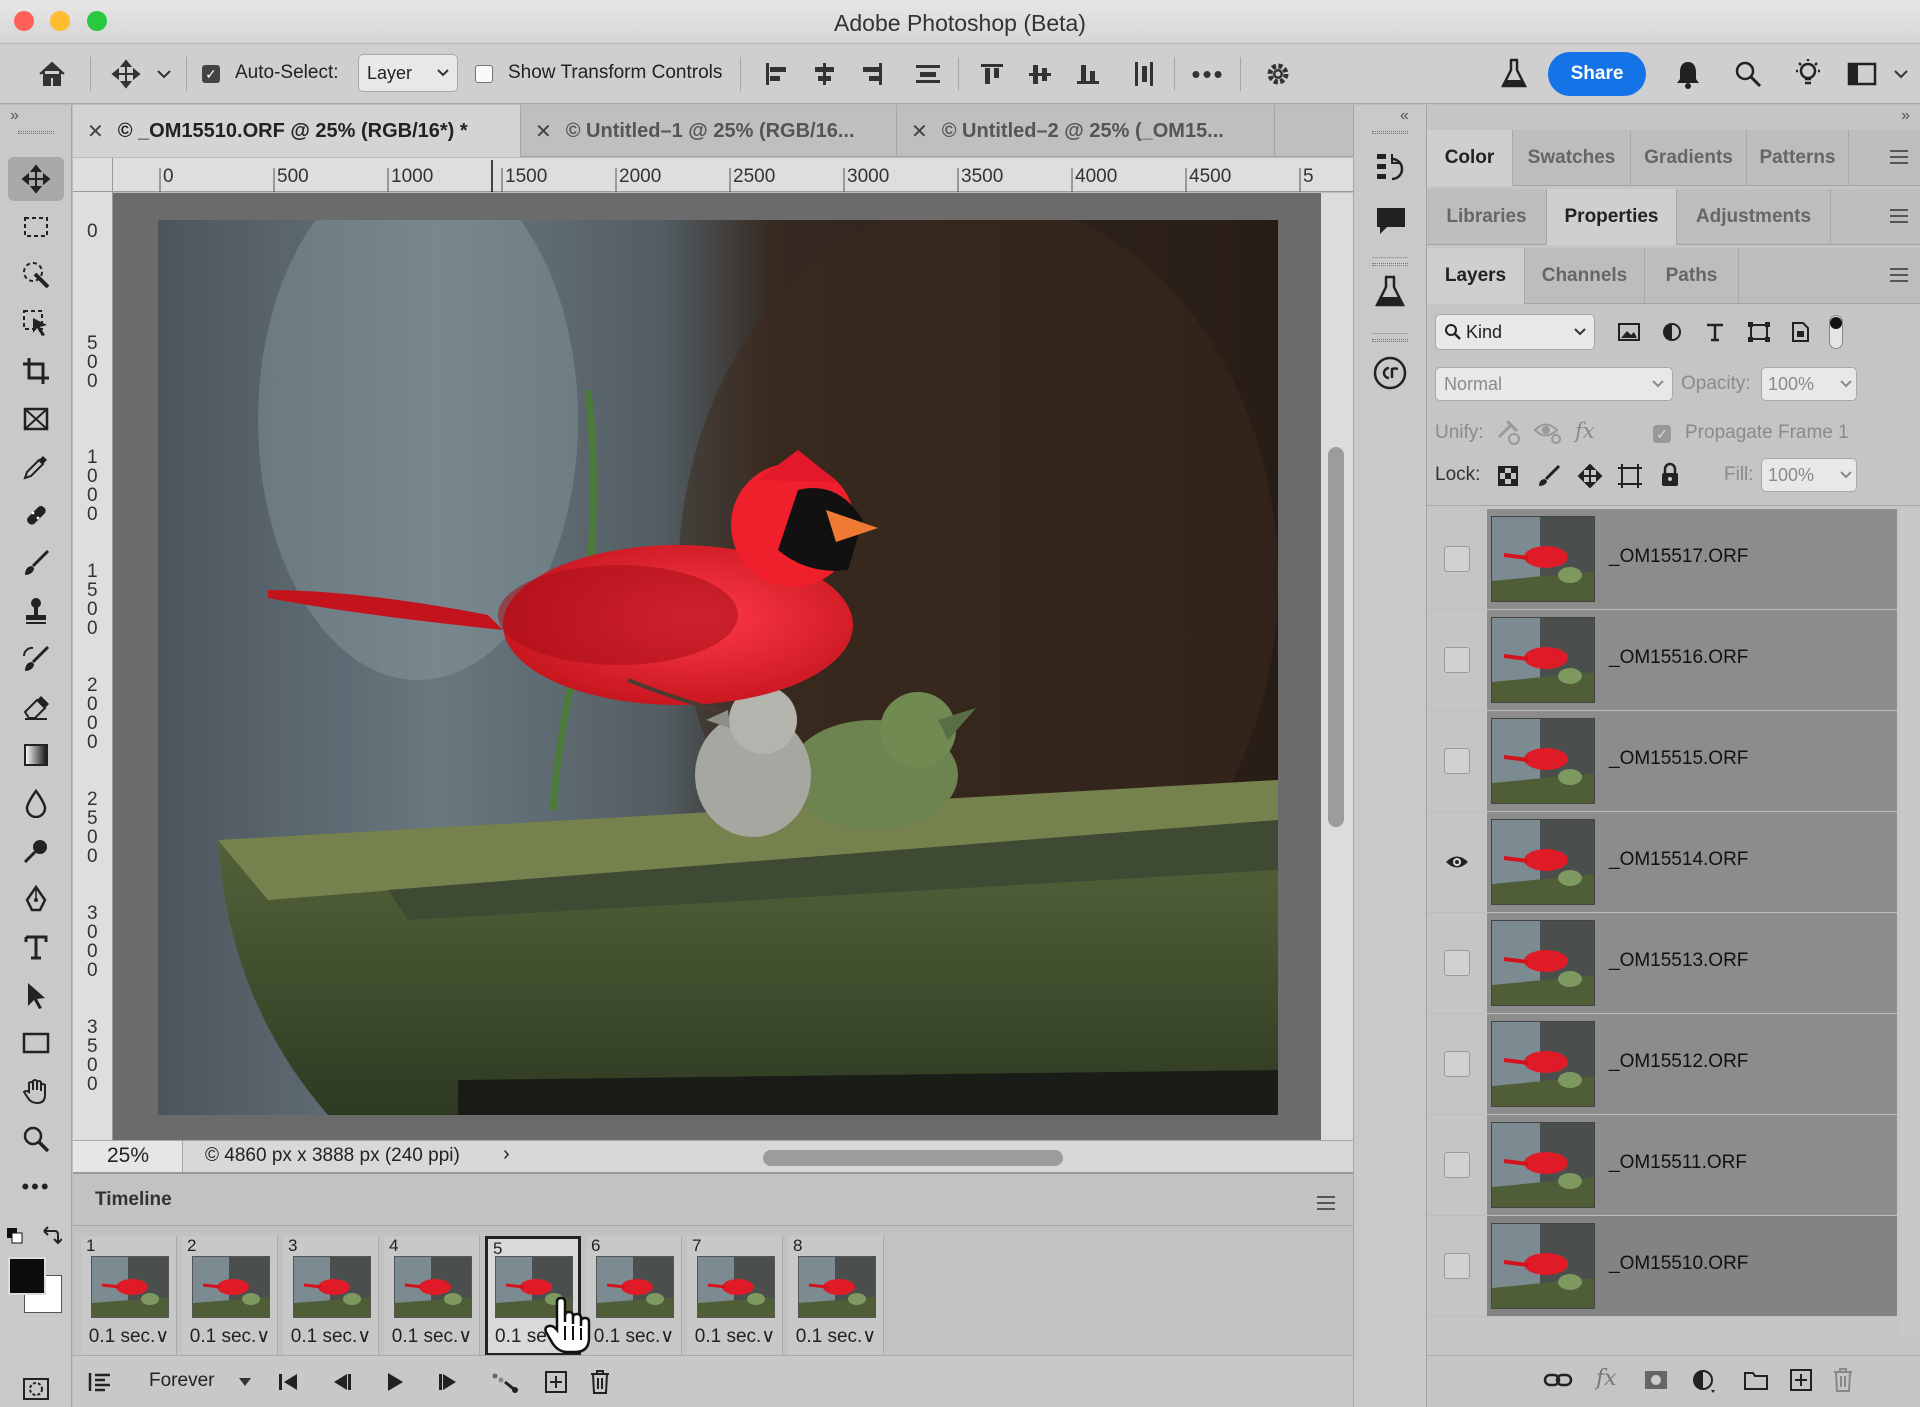 This screenshot has height=1407, width=1920. I want to click on layer-row: _OM15517.ORF, so click(1662, 559).